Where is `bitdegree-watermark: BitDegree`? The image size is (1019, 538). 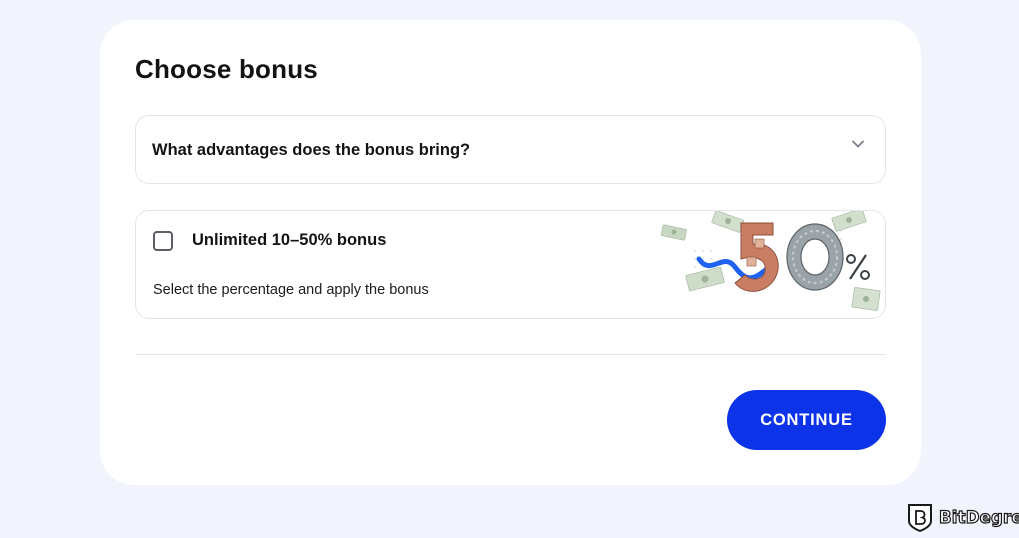 bitdegree-watermark: BitDegree is located at coordinates (963, 517).